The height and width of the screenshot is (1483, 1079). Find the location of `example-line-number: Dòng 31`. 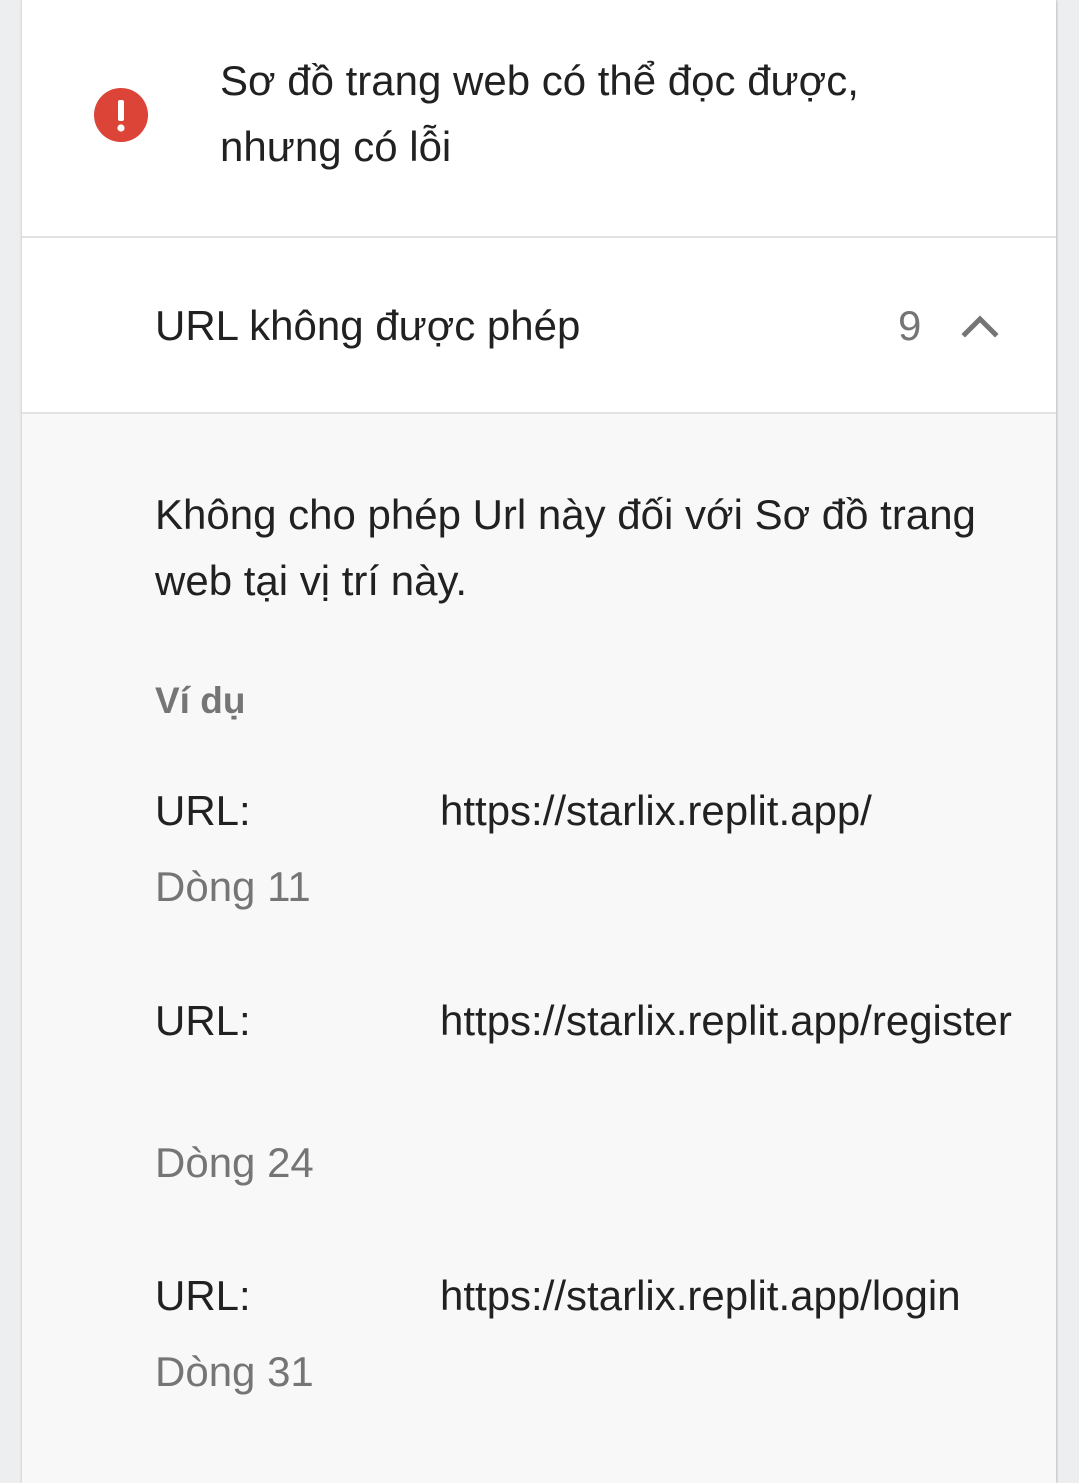

example-line-number: Dòng 31 is located at coordinates (234, 1371).